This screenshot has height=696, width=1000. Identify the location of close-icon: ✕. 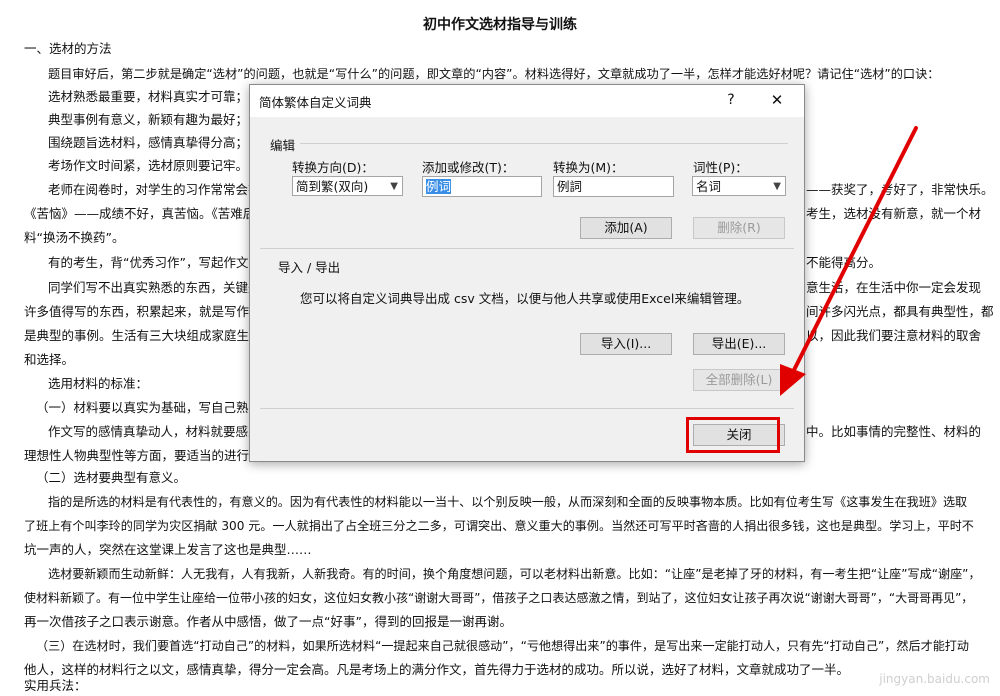
(777, 100).